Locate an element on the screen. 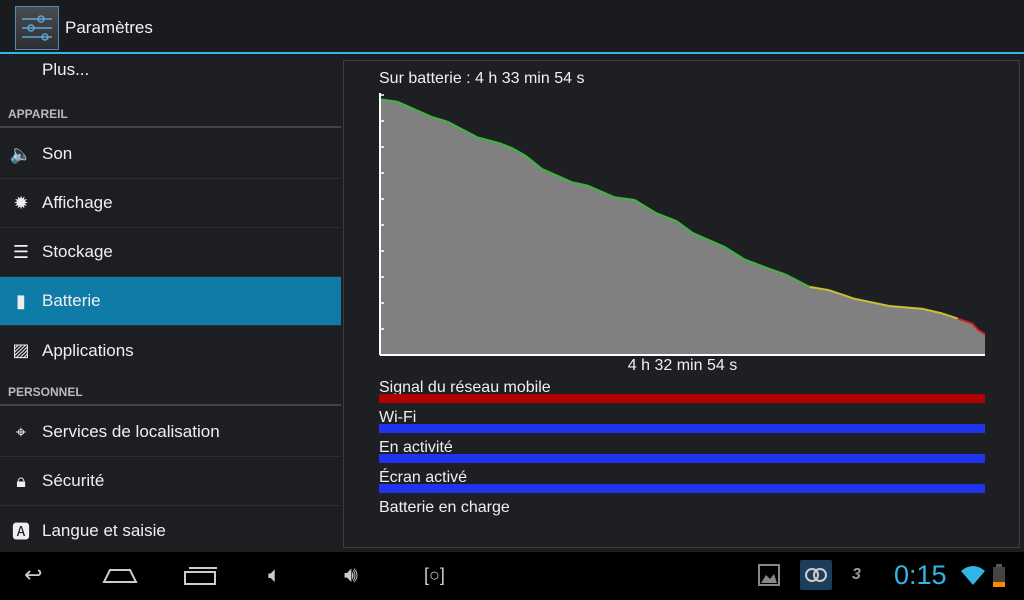 This screenshot has height=600, width=1024. bar-awake is located at coordinates (682, 458).